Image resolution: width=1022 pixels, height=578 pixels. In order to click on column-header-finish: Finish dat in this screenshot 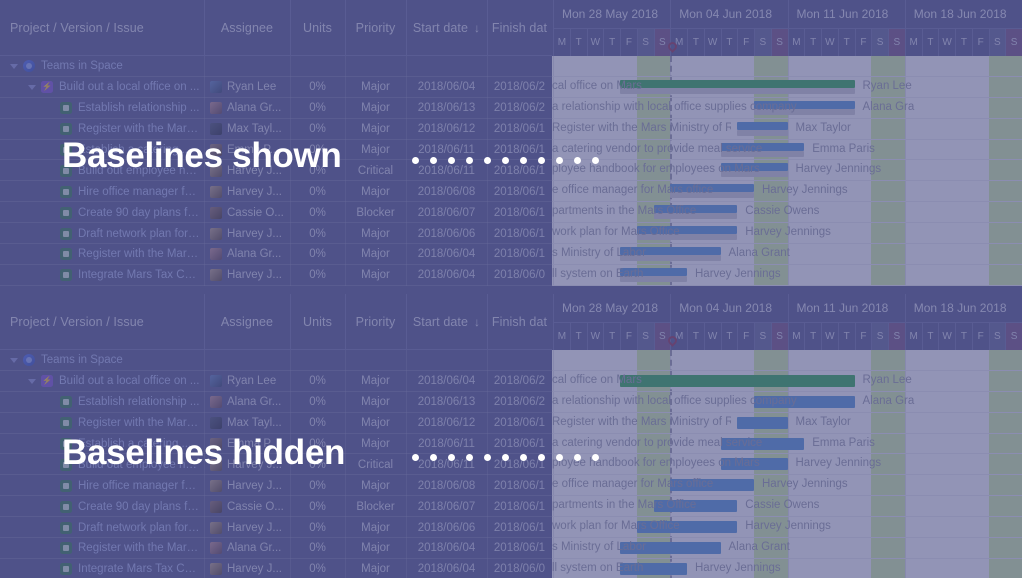, I will do `click(519, 322)`.